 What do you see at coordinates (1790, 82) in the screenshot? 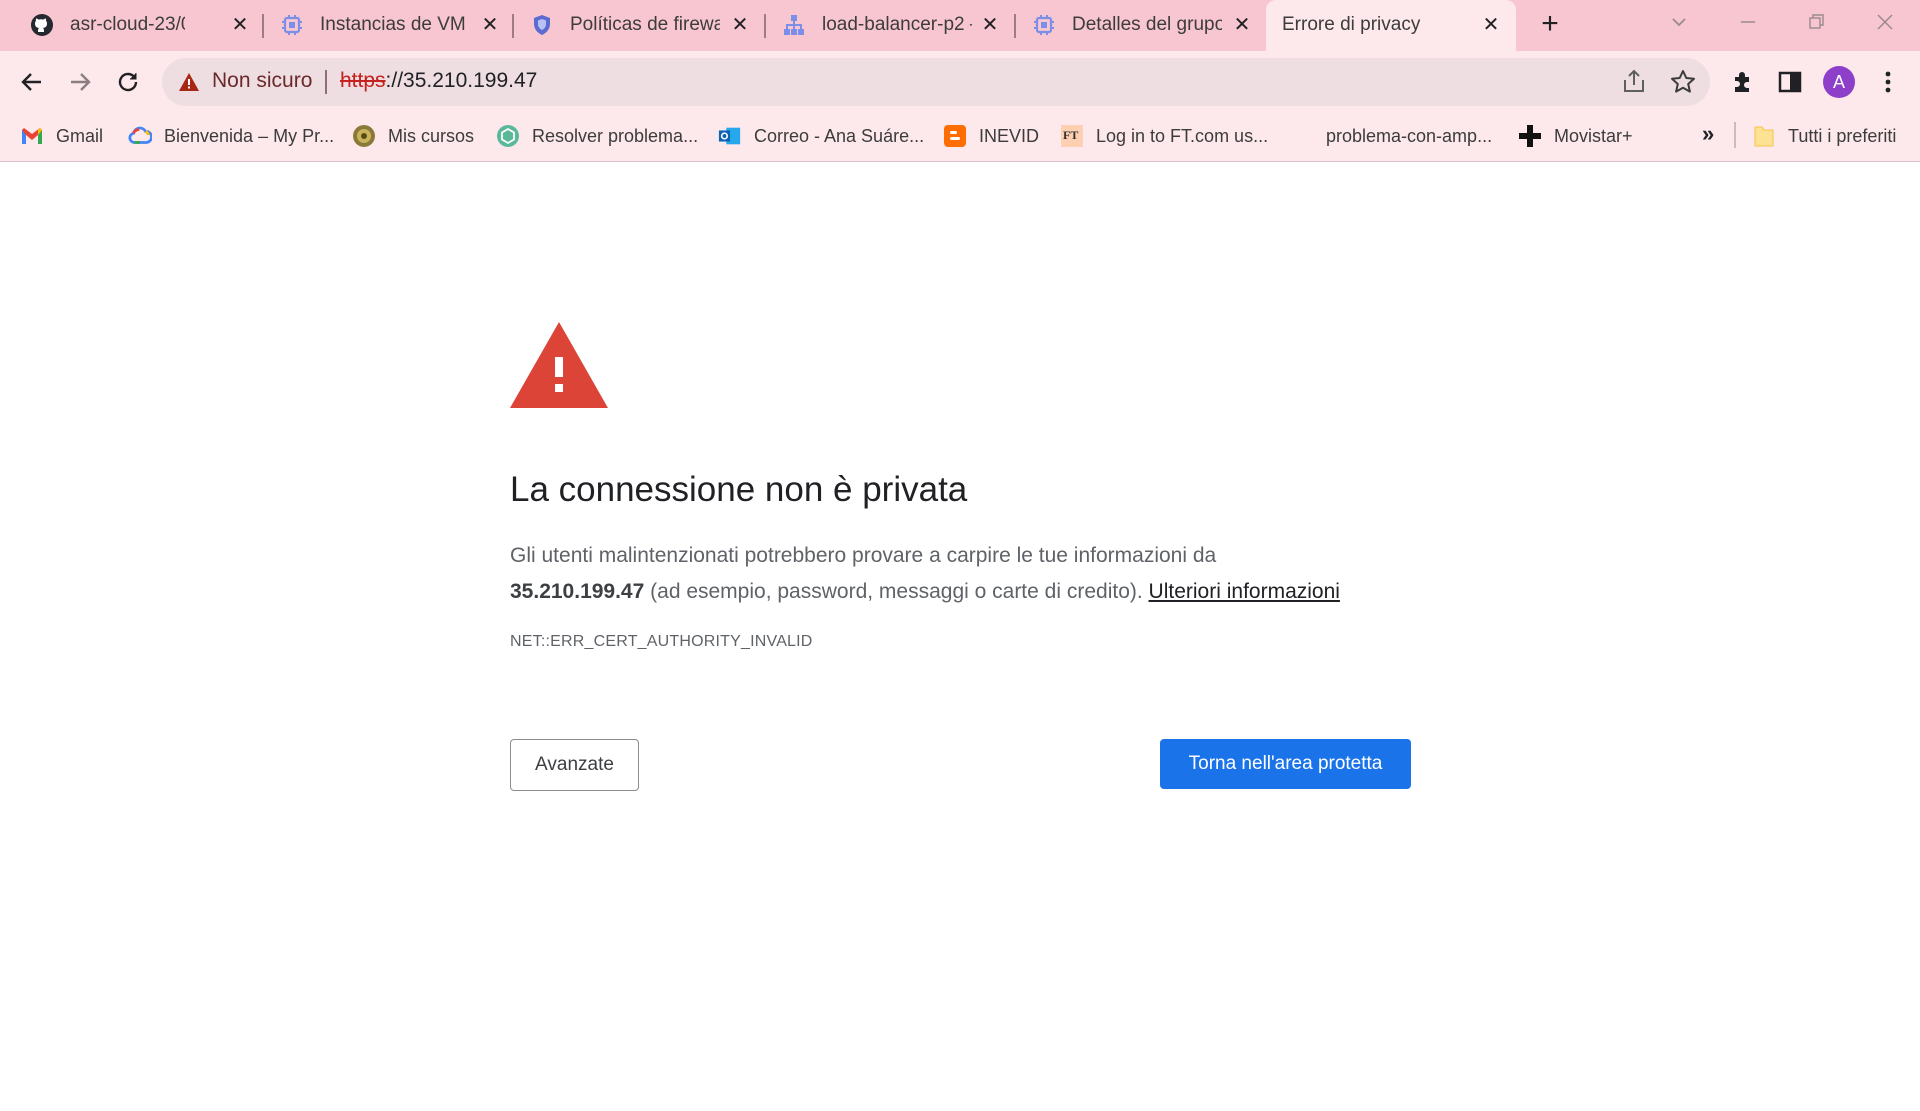
I see `side-panel-icon` at bounding box center [1790, 82].